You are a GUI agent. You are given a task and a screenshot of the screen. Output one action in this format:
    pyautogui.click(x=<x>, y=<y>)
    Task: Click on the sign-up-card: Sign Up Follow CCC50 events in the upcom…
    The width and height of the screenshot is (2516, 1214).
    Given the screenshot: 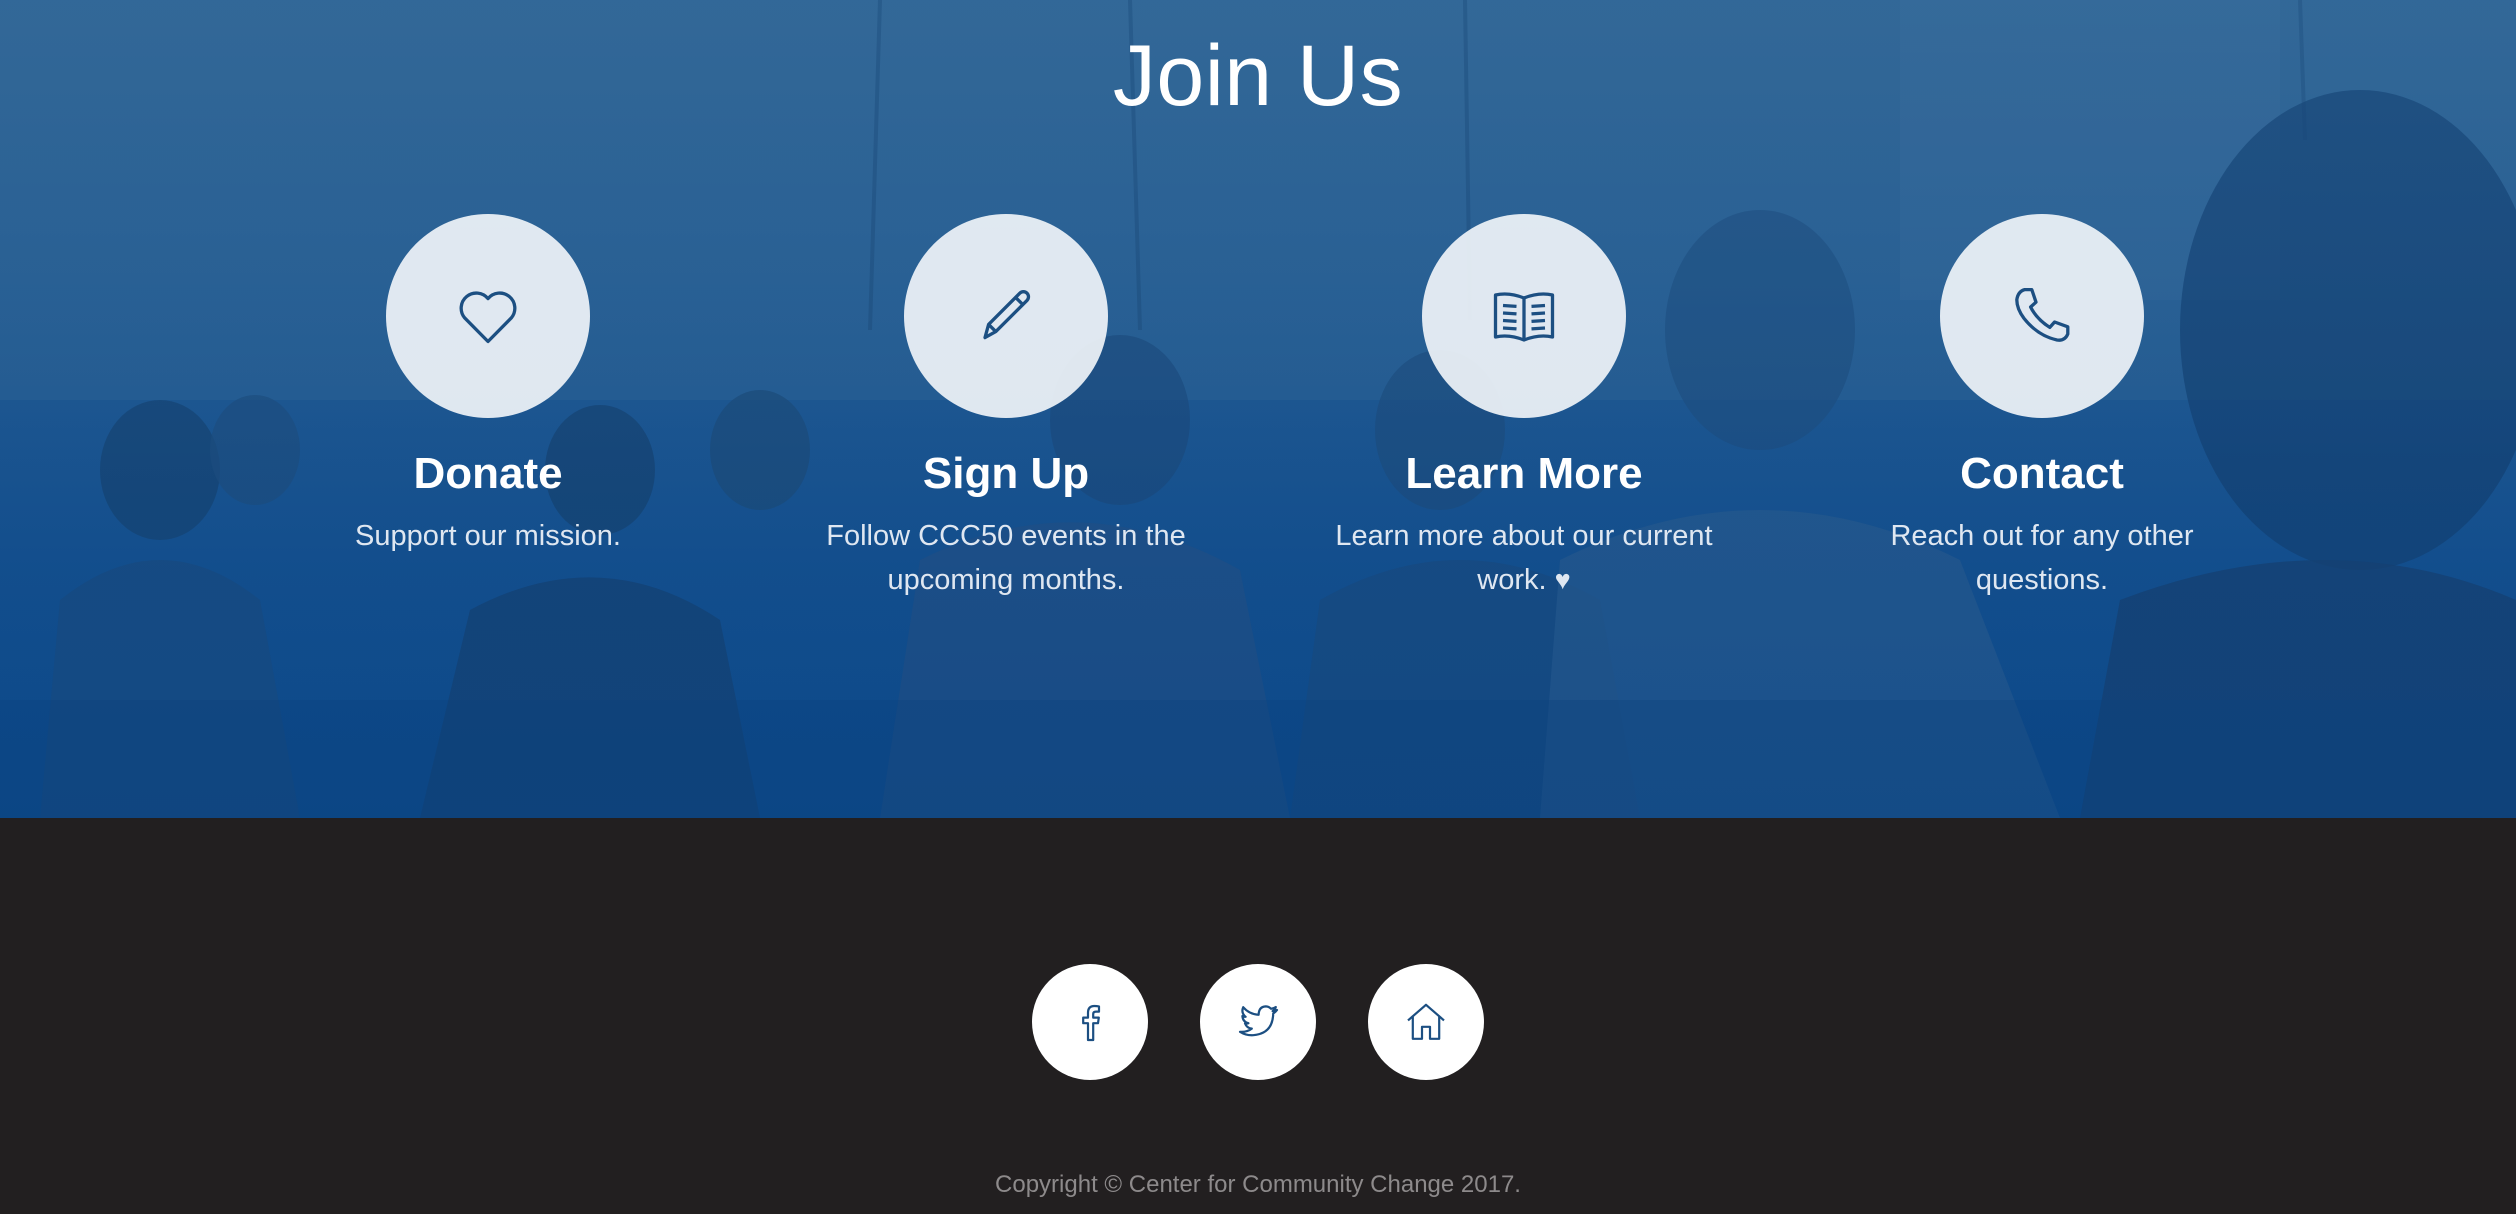 What is the action you would take?
    pyautogui.click(x=1006, y=408)
    